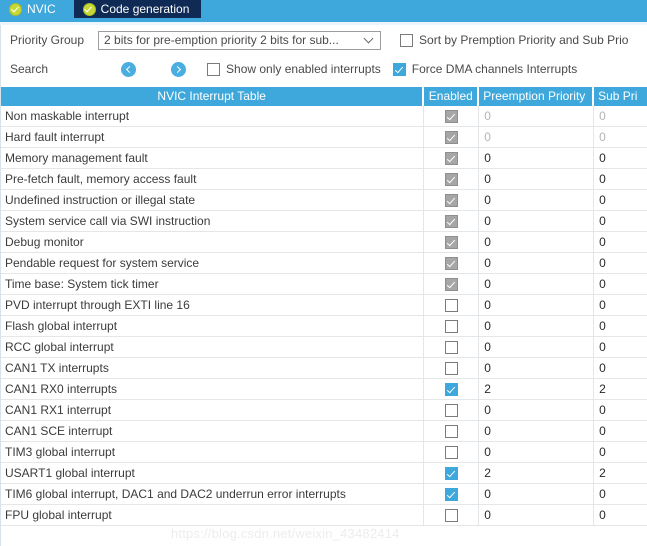 This screenshot has height=546, width=647. Describe the element at coordinates (324, 473) in the screenshot. I see `table-row: USART1 global interrupt 2 2` at that location.